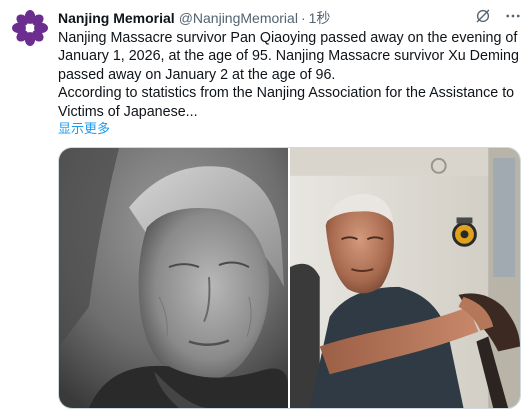 The image size is (531, 412). I want to click on tweet-header: Nanjing Memorial @NanjingMemorial · 1秒, so click(194, 18).